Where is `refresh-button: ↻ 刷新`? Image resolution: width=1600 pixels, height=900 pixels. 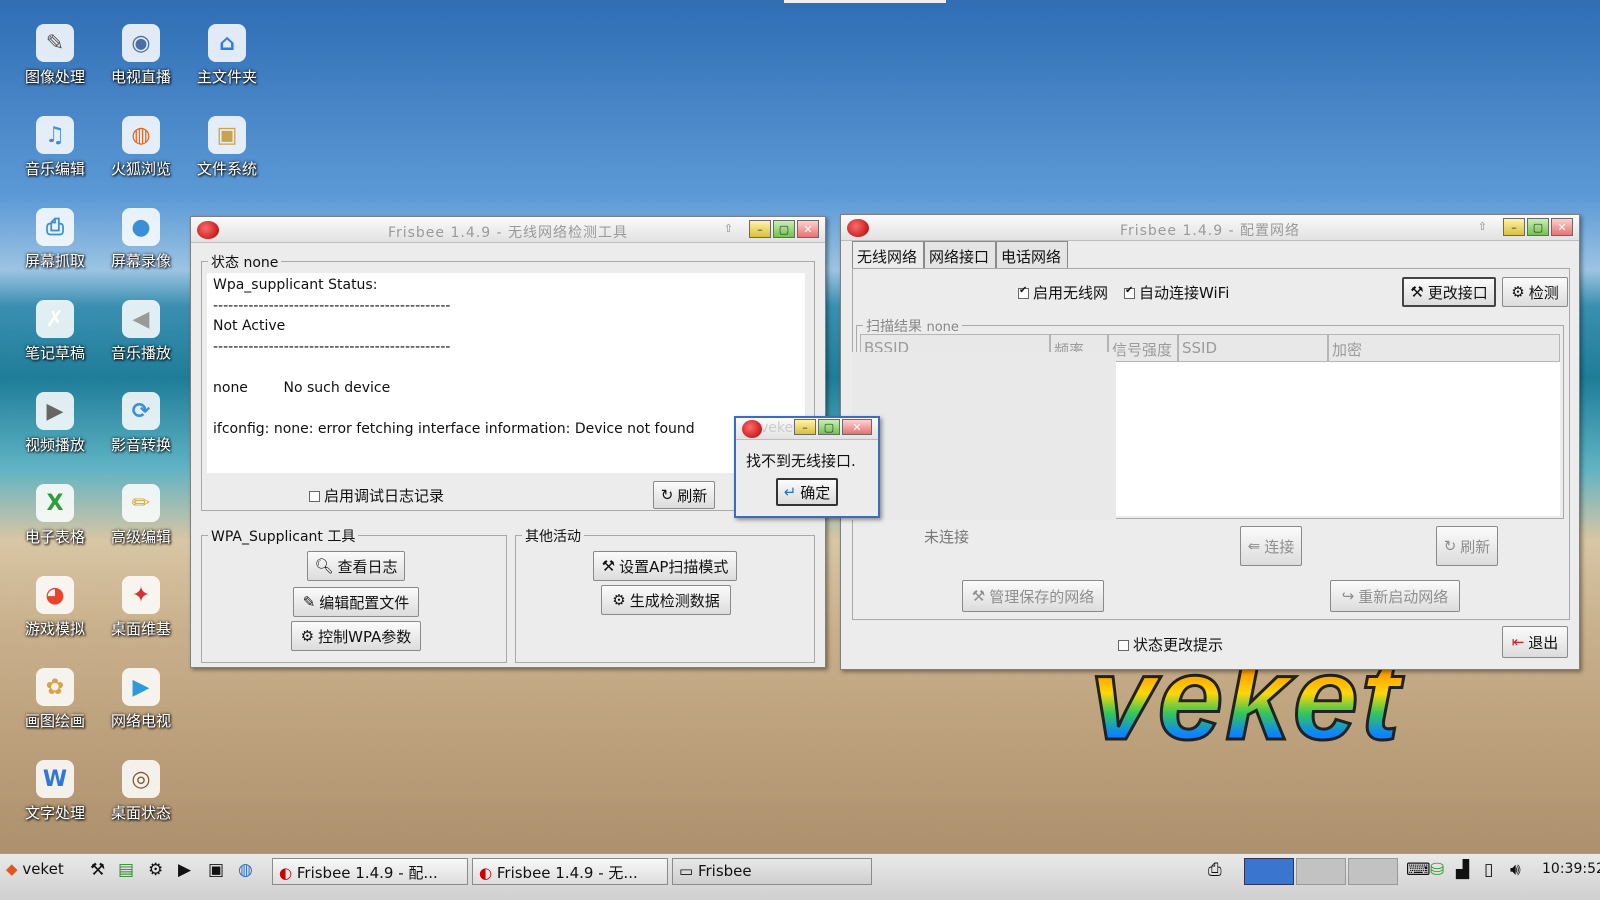 refresh-button: ↻ 刷新 is located at coordinates (684, 495).